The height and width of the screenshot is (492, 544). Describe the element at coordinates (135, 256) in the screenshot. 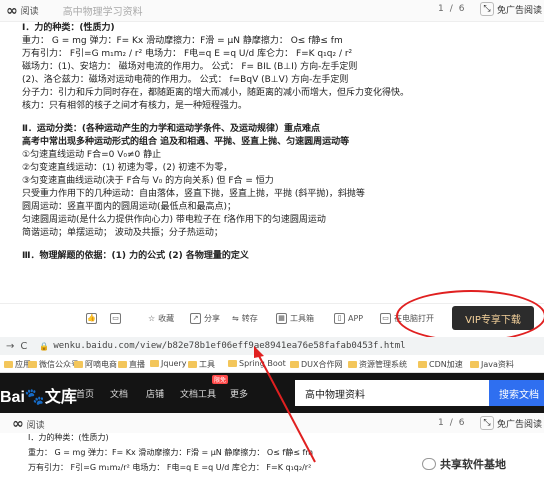

I see `doc-line: Ⅲ．物理解题的依据：(1) 力的公式 (2) 各物理量的定义` at that location.